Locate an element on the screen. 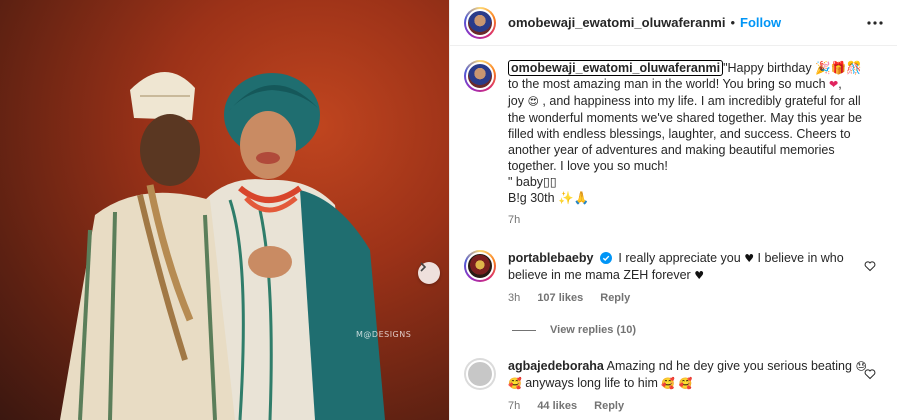 This screenshot has width=897, height=420. comment-likes: 44 likes is located at coordinates (557, 406).